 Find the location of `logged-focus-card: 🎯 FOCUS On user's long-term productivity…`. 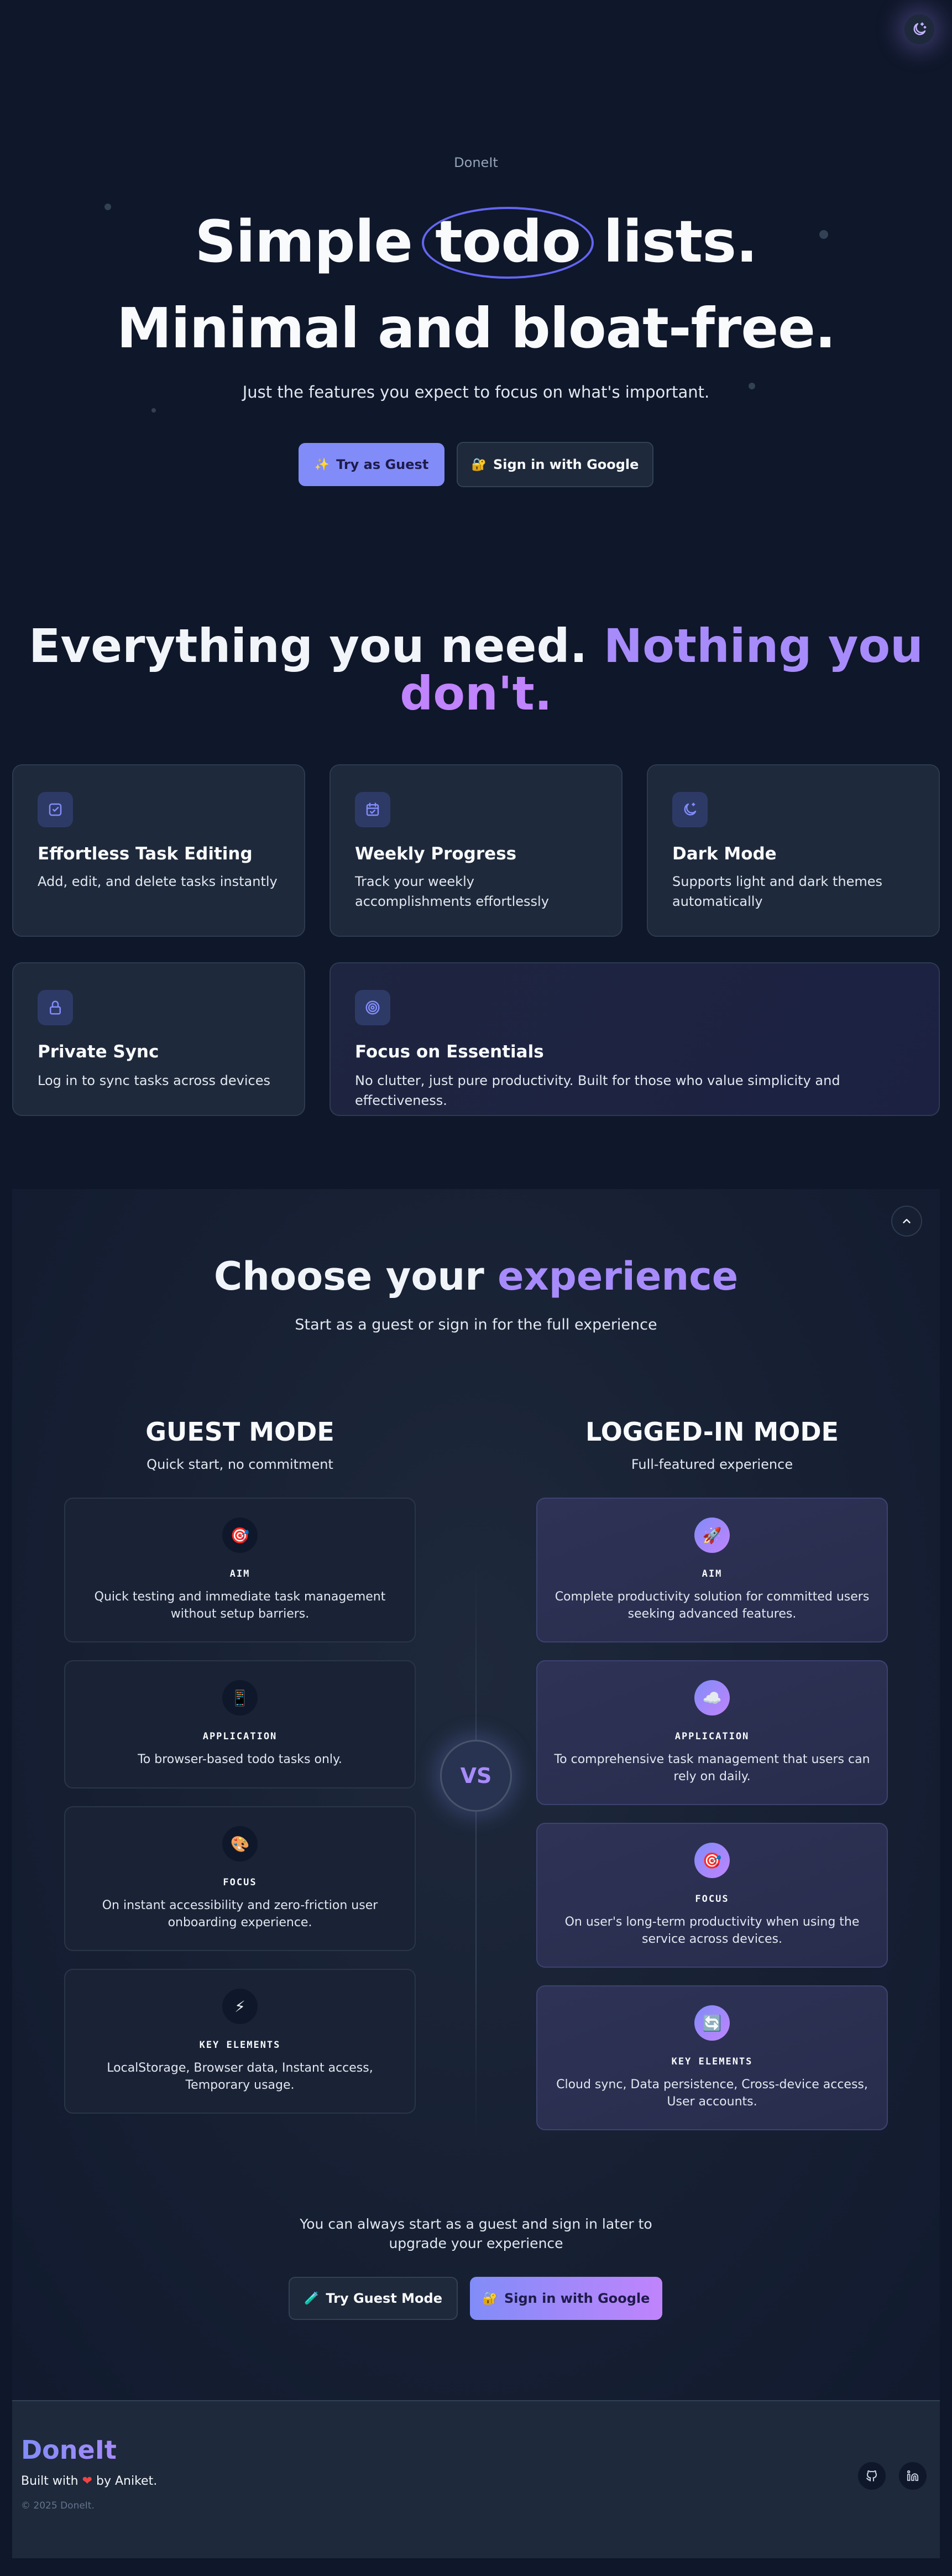

logged-focus-card: 🎯 FOCUS On user's long-term productivity… is located at coordinates (712, 1895).